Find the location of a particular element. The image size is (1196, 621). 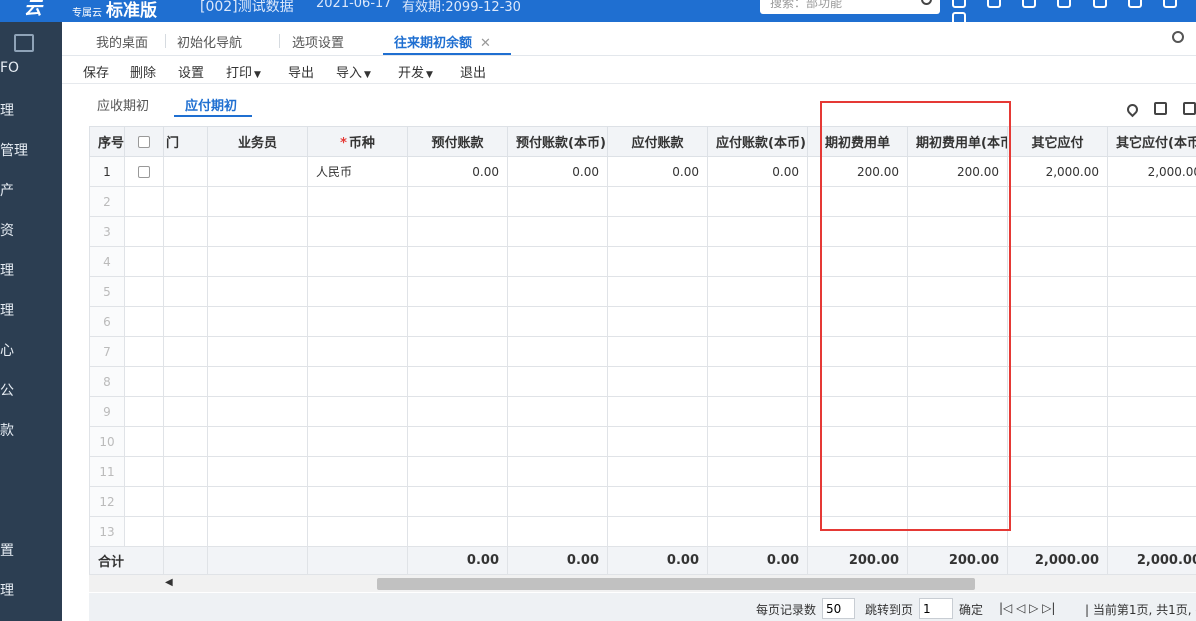

global-search-input: 搜索：部功能 is located at coordinates (850, 7).